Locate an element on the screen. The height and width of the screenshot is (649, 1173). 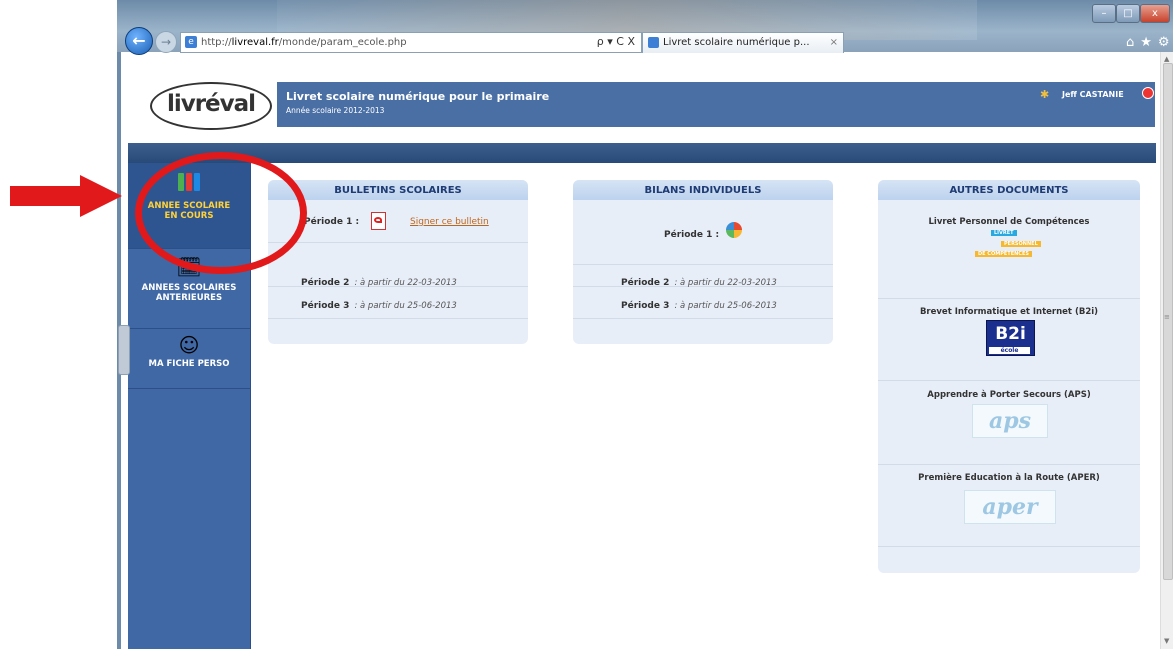
forward-arrow-icon: → is located at coordinates (166, 42).